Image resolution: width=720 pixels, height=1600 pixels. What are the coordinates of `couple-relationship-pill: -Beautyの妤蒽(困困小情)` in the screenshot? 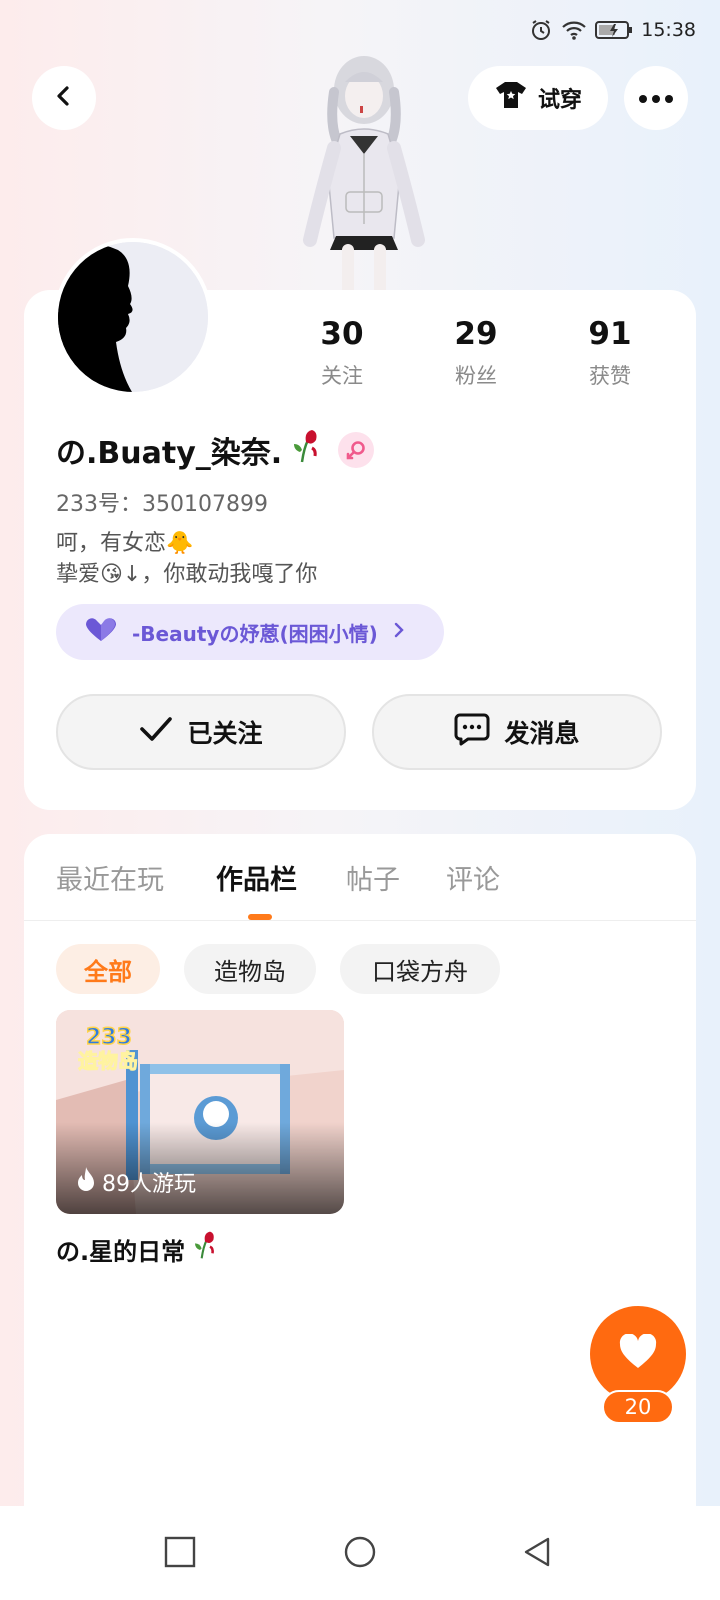 It's located at (250, 632).